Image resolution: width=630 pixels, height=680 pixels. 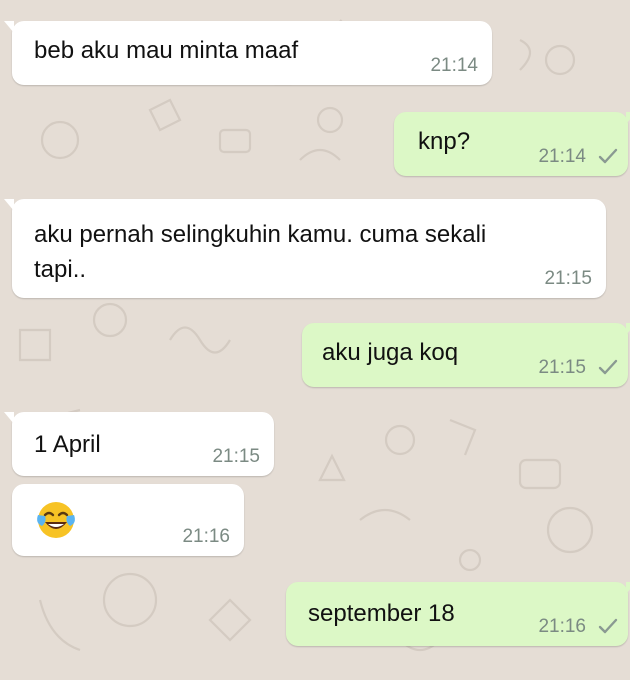 What do you see at coordinates (444, 141) in the screenshot?
I see `message-text: knp?` at bounding box center [444, 141].